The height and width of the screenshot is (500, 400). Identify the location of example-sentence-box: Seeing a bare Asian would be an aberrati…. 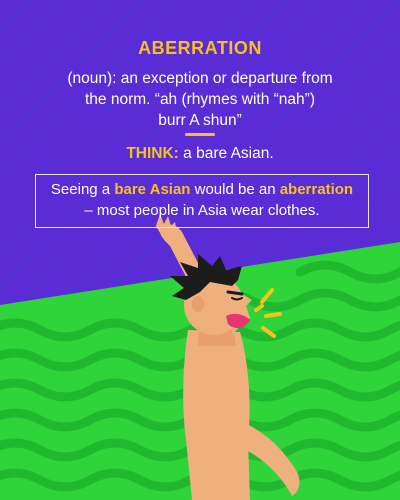
(202, 201).